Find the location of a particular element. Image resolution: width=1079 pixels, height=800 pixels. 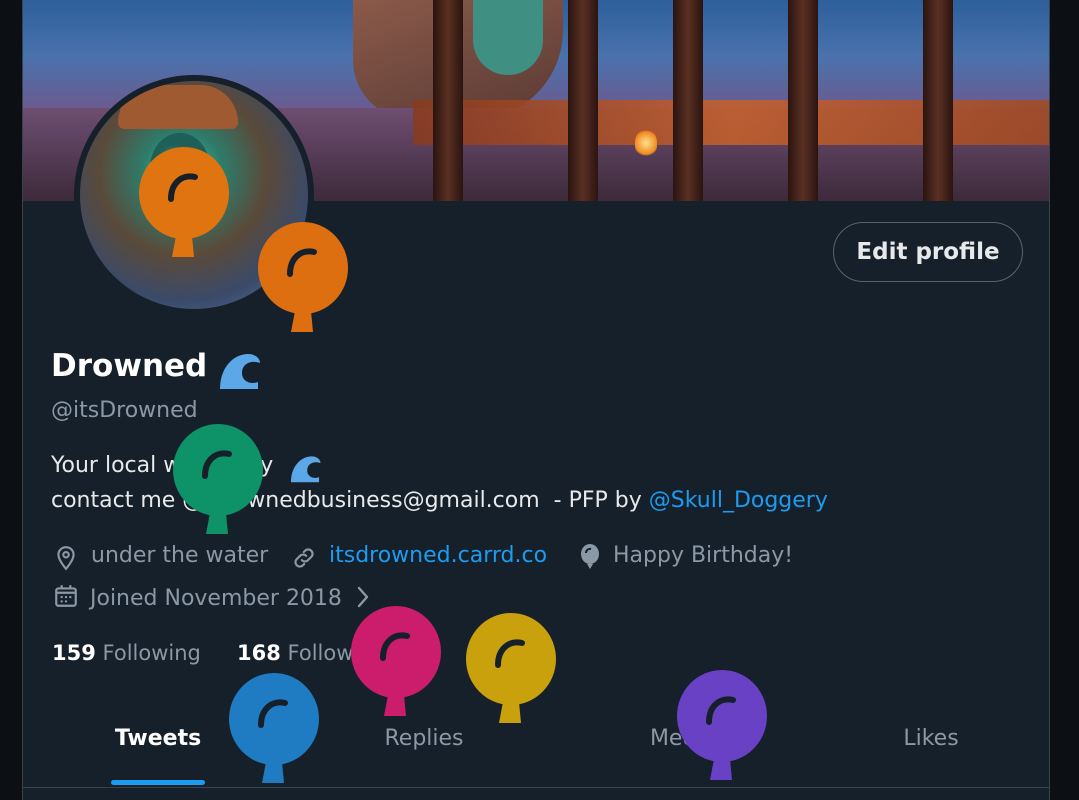

edit-profile-button: Edit profile is located at coordinates (928, 252).